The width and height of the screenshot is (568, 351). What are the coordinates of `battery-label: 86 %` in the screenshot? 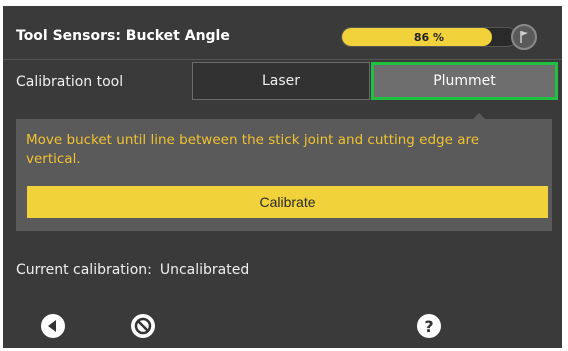 It's located at (429, 37).